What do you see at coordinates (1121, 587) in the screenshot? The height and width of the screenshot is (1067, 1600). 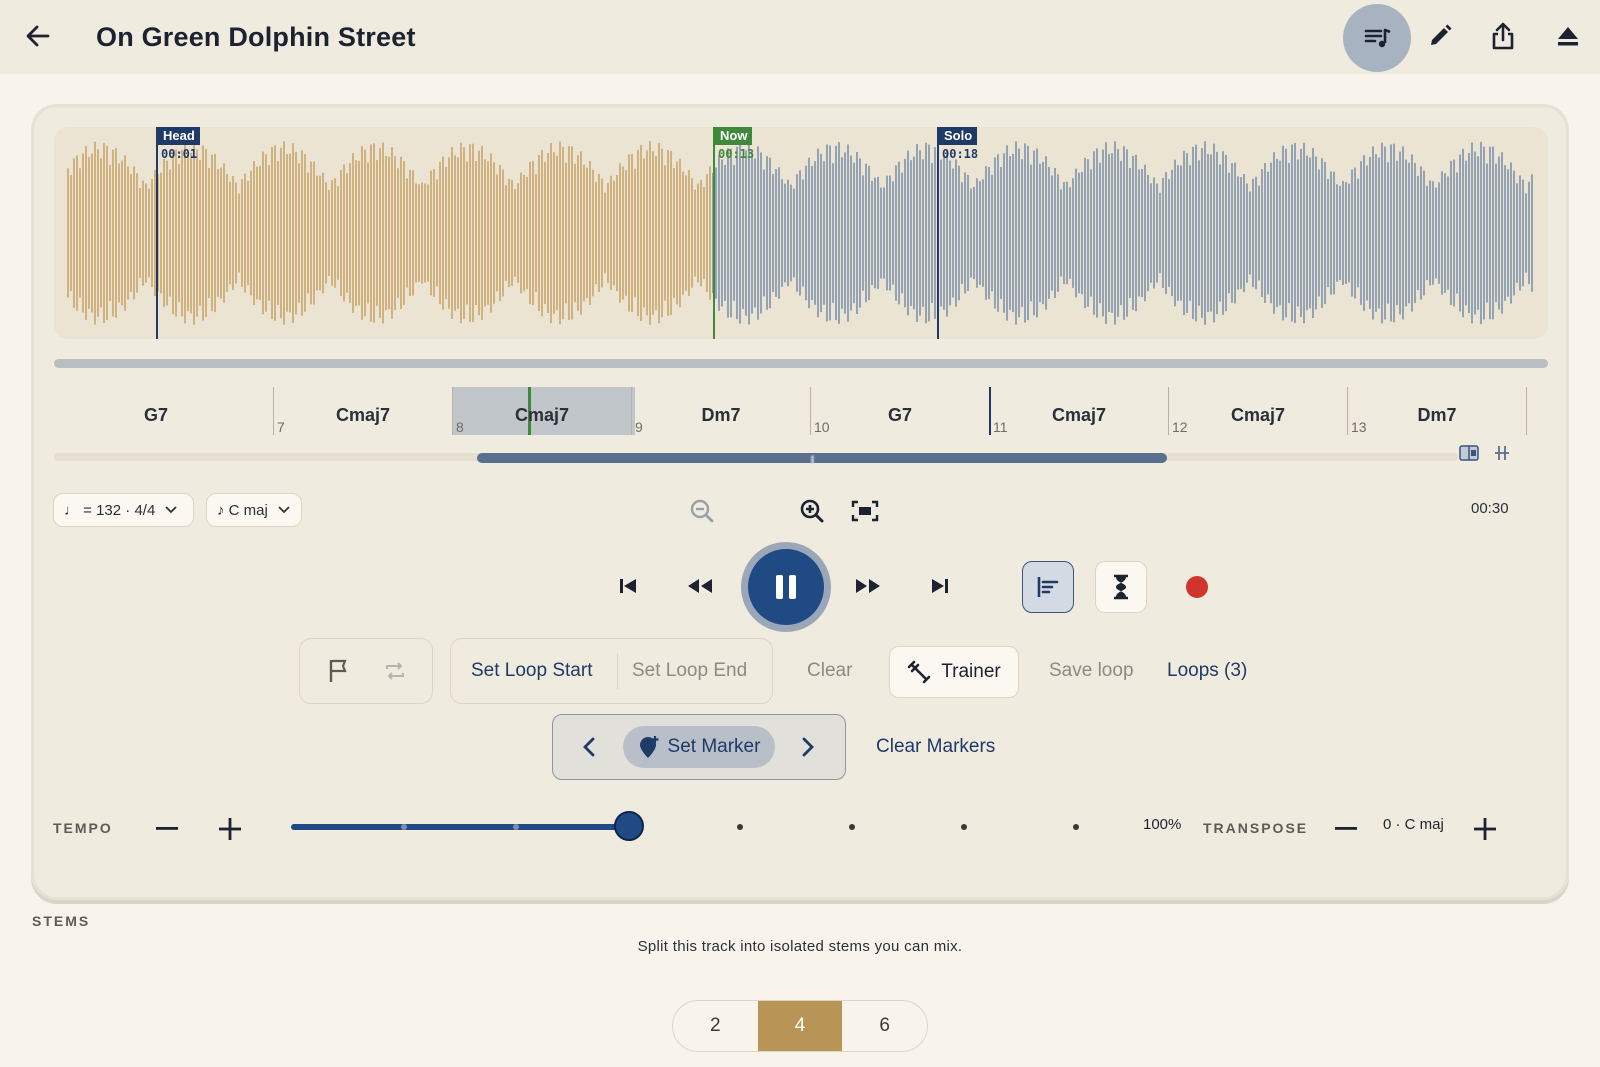 I see `hourglass-button` at bounding box center [1121, 587].